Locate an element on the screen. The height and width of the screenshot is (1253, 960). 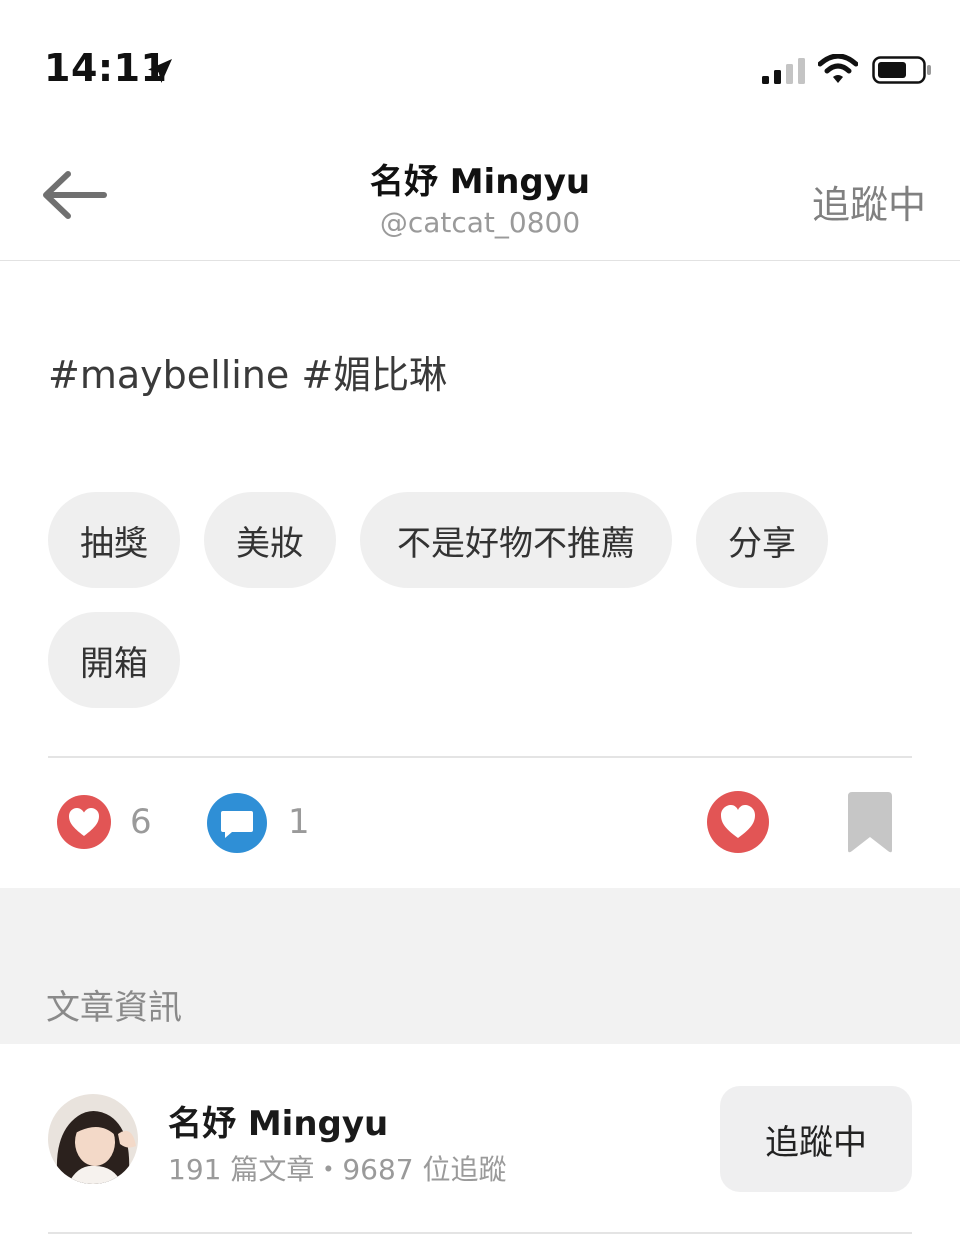
header-follow-button: 追蹤中 is located at coordinates (869, 201).